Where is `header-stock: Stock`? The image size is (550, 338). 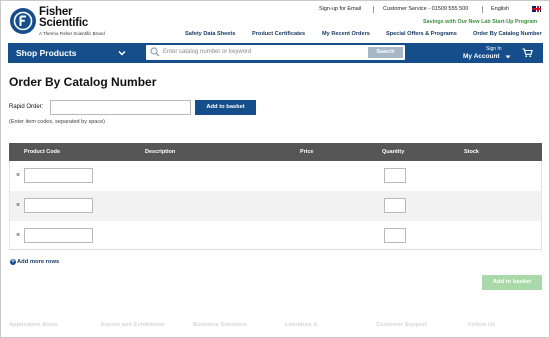 header-stock: Stock is located at coordinates (471, 152).